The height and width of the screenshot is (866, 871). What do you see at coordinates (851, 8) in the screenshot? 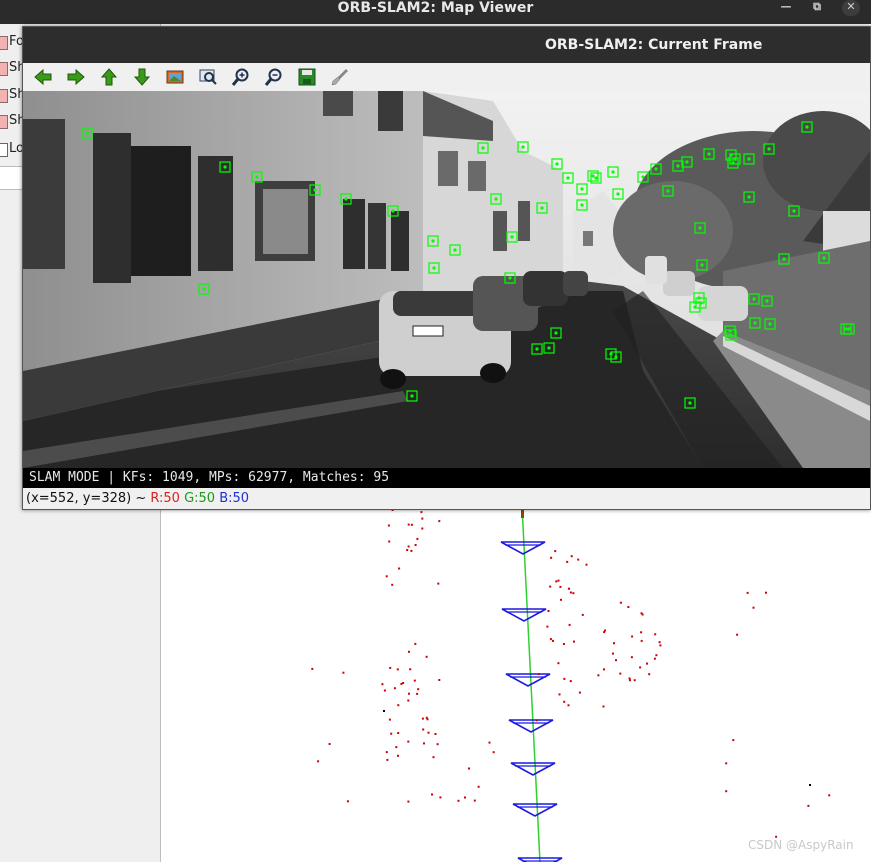
I see `close-icon: ✕` at bounding box center [851, 8].